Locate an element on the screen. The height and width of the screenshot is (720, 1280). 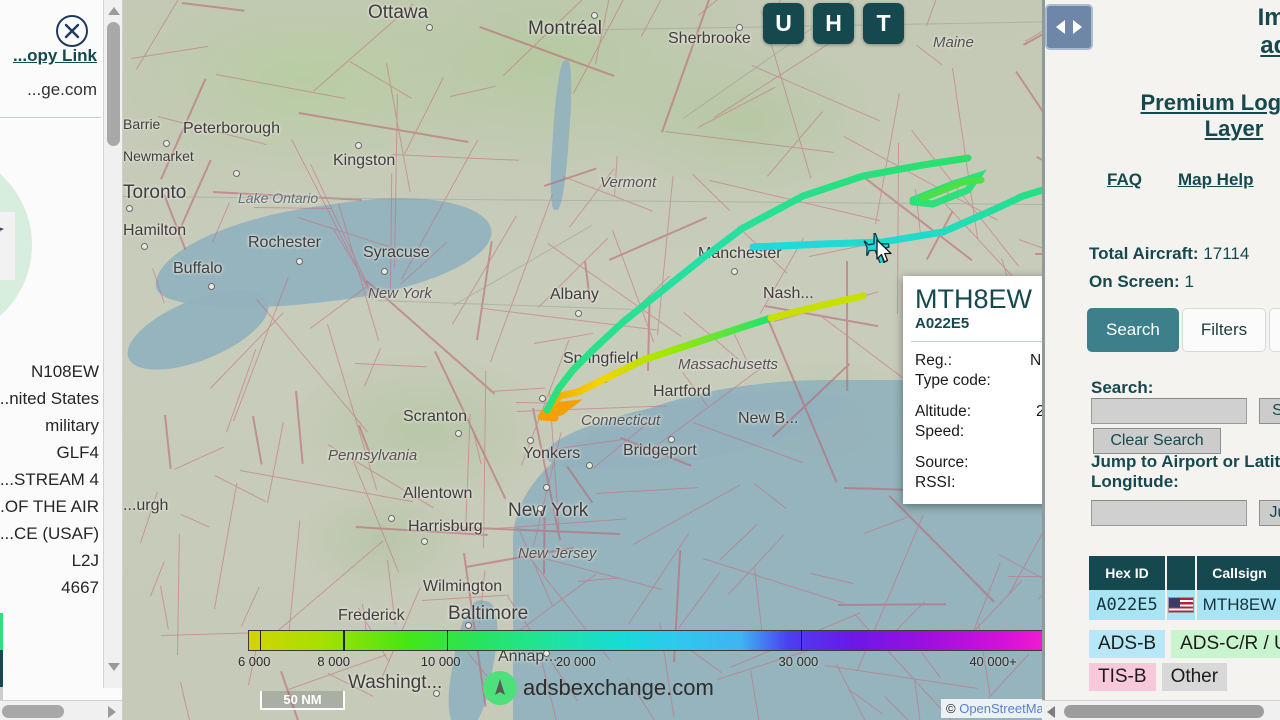
clear-search-button: Clear Search is located at coordinates (1157, 441).